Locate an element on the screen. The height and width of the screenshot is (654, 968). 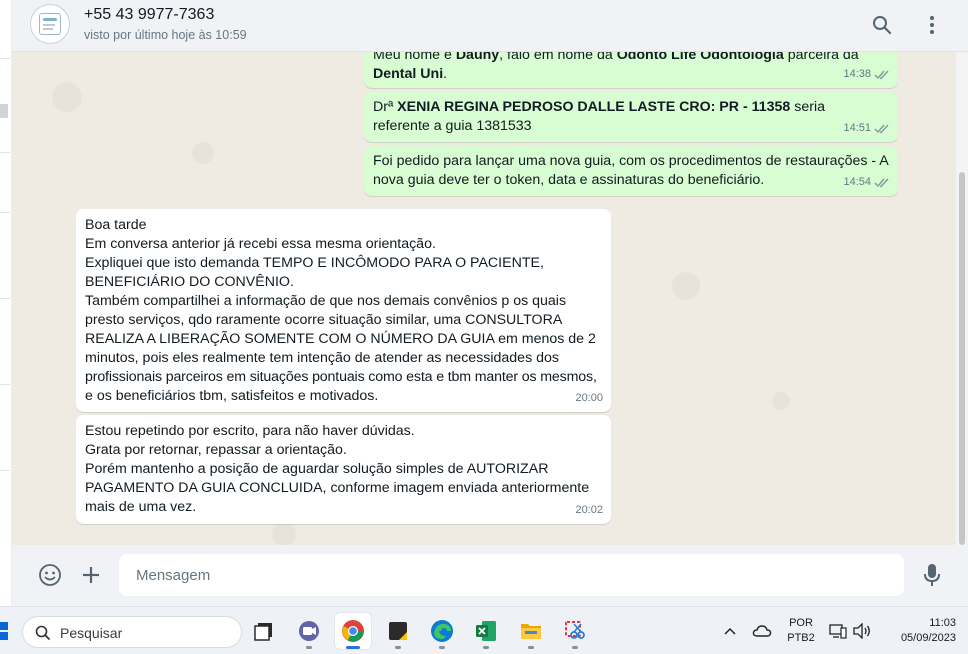
chat-scrollbar is located at coordinates (962, 298).